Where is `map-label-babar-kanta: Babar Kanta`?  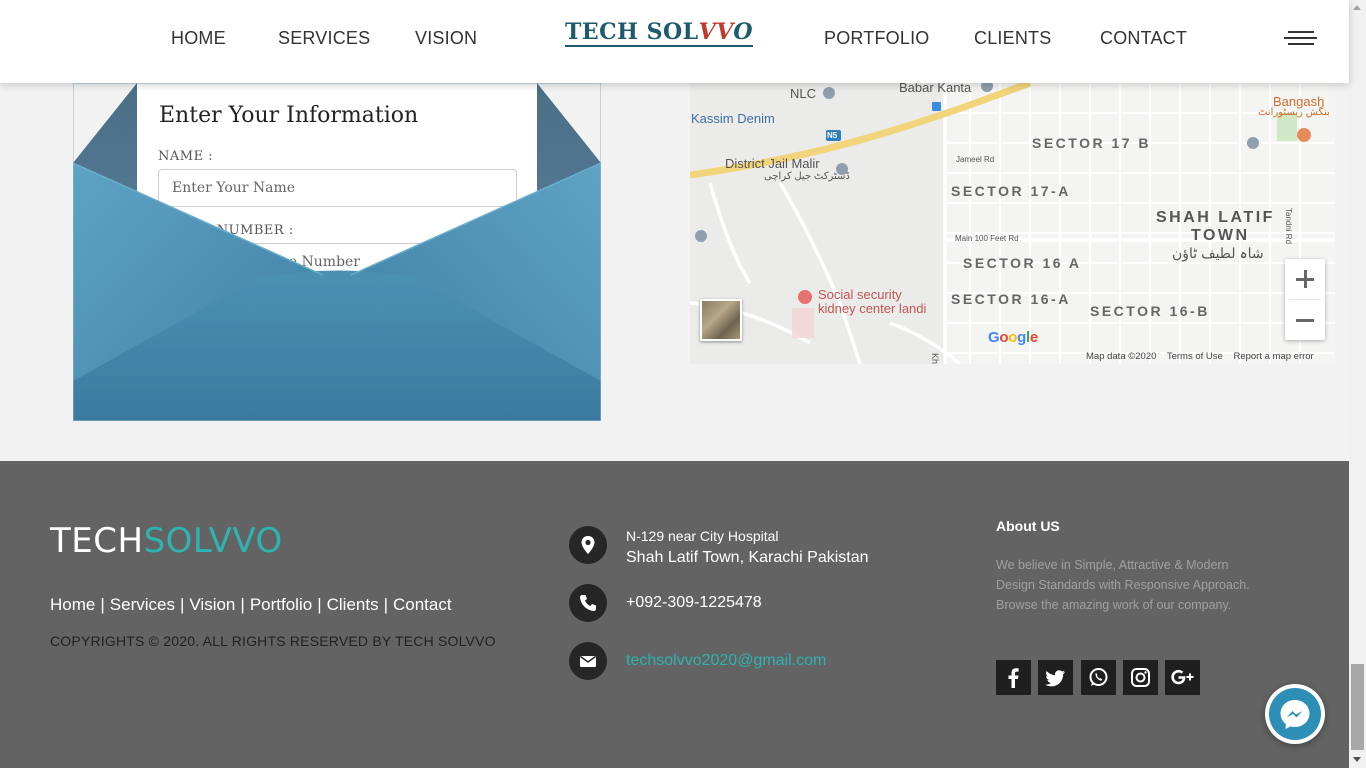 map-label-babar-kanta: Babar Kanta is located at coordinates (935, 89).